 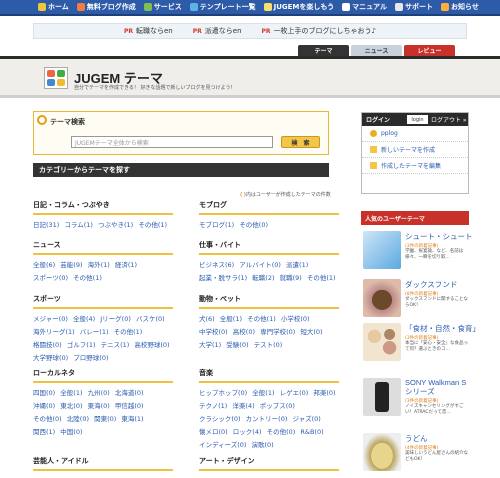 What do you see at coordinates (106, 7) in the screenshot?
I see `nav-create-blog: 無料ブログ作成` at bounding box center [106, 7].